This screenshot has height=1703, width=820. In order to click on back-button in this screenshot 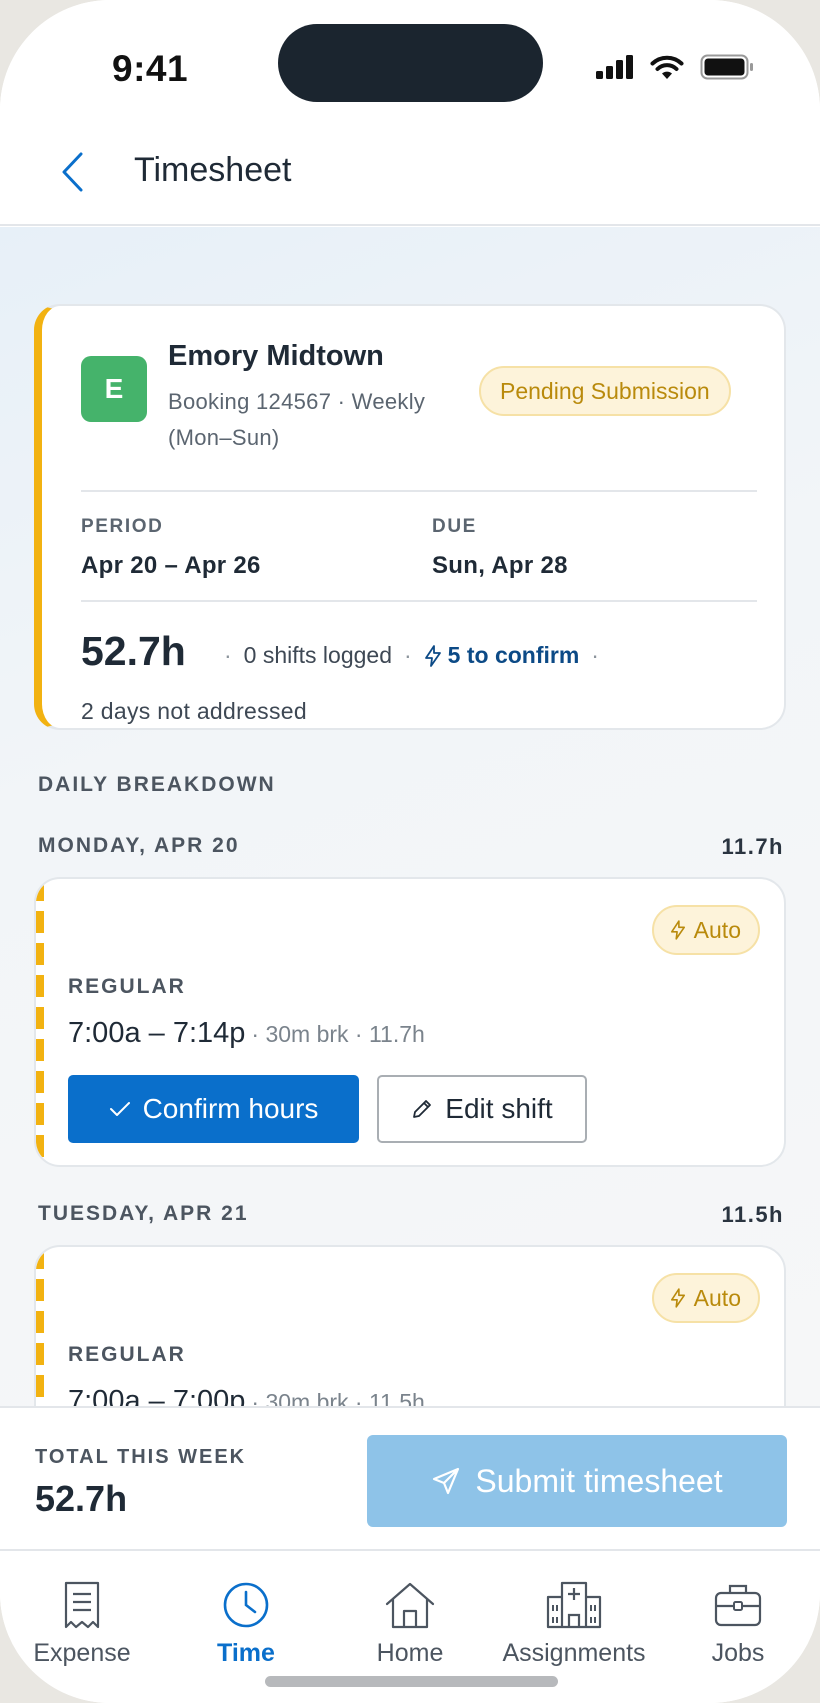, I will do `click(72, 172)`.